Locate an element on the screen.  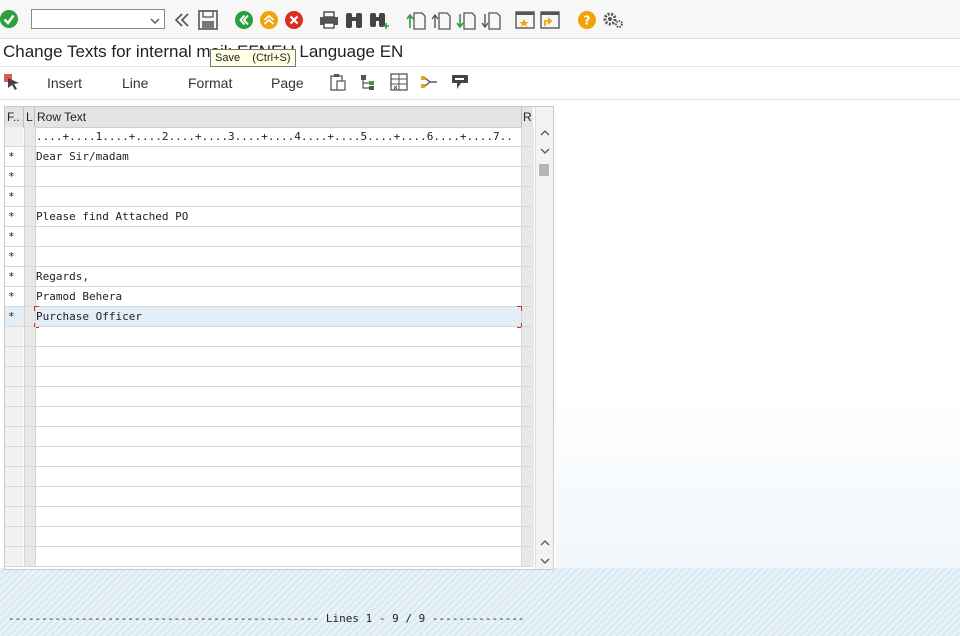
scroll-page-down-icon is located at coordinates (545, 562).